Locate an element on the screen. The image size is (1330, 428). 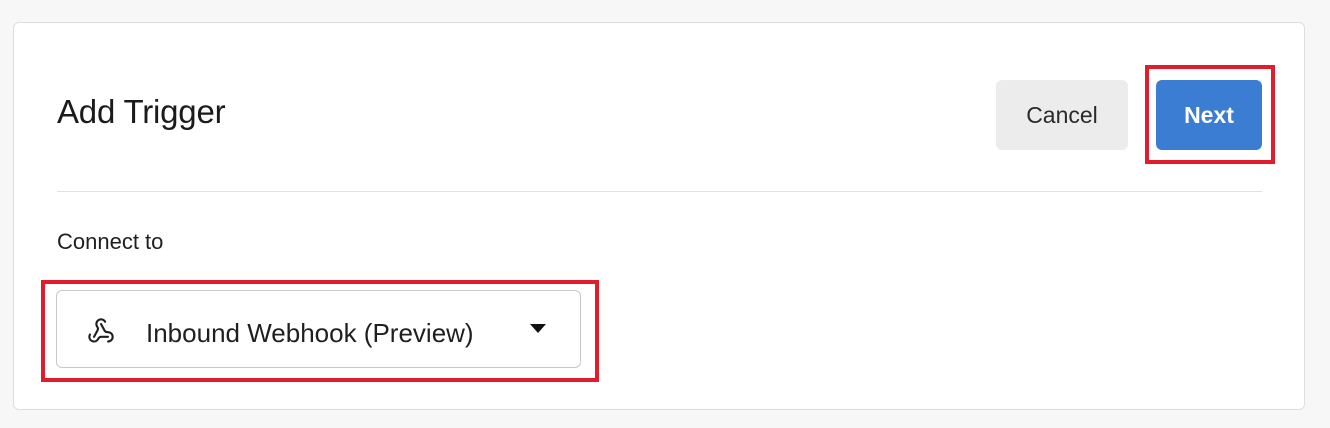
next-button: Next is located at coordinates (1209, 115).